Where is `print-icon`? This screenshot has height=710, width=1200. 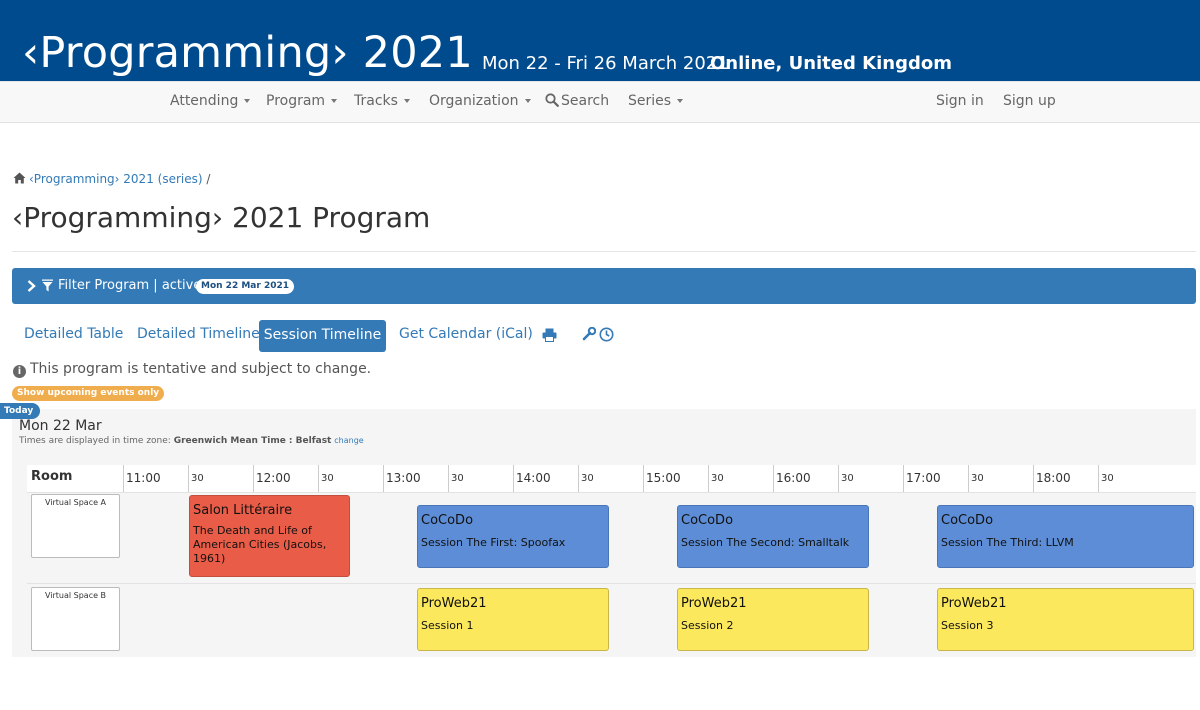
print-icon is located at coordinates (549, 335).